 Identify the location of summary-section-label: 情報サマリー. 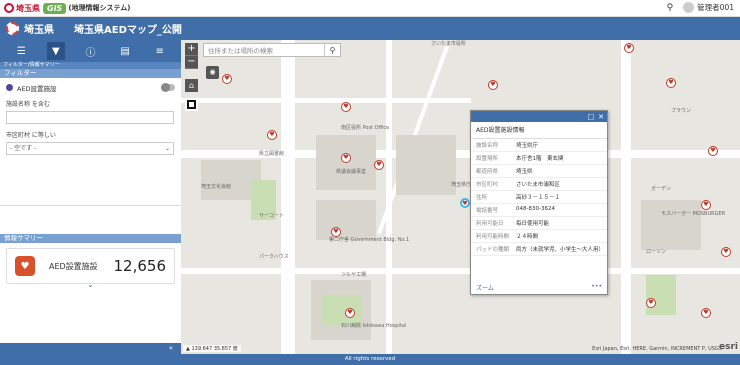
(90, 238).